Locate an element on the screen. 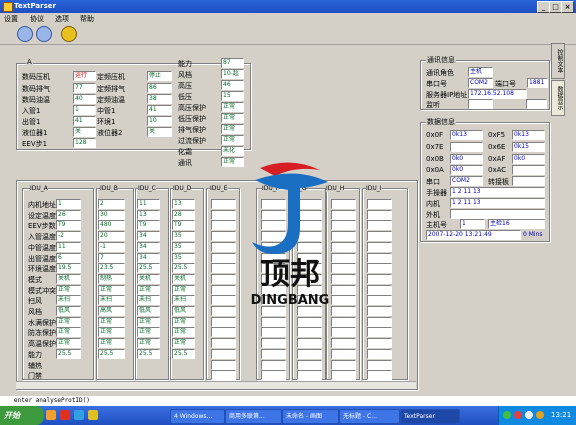 The height and width of the screenshot is (425, 576). start-button: 开始 is located at coordinates (22, 415).